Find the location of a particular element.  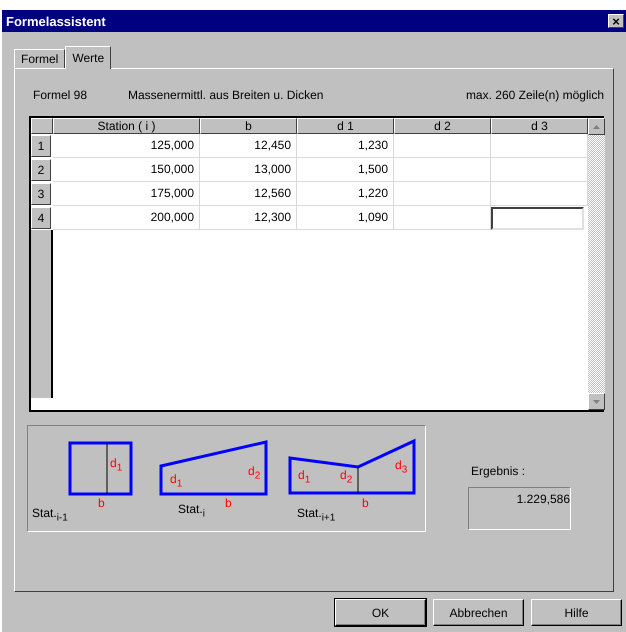

row-header: 2 is located at coordinates (41, 170).